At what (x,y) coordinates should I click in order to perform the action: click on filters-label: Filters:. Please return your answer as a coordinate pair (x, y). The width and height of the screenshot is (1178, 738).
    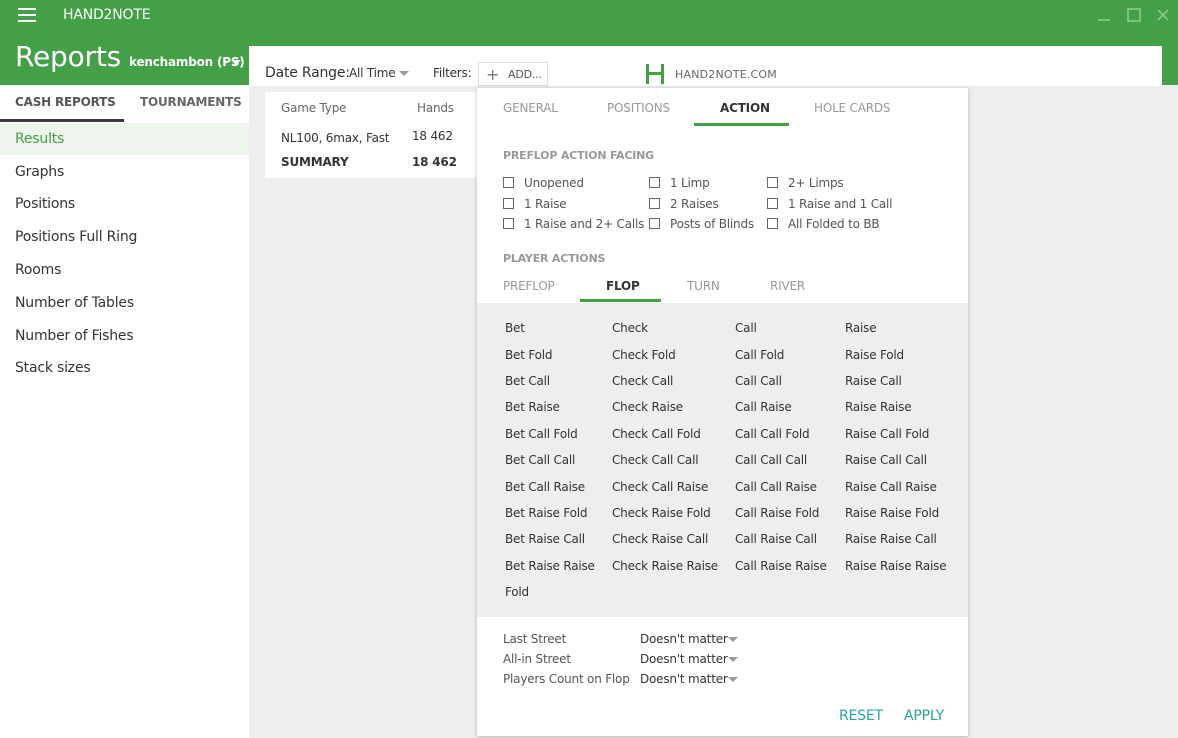
    Looking at the image, I should click on (452, 73).